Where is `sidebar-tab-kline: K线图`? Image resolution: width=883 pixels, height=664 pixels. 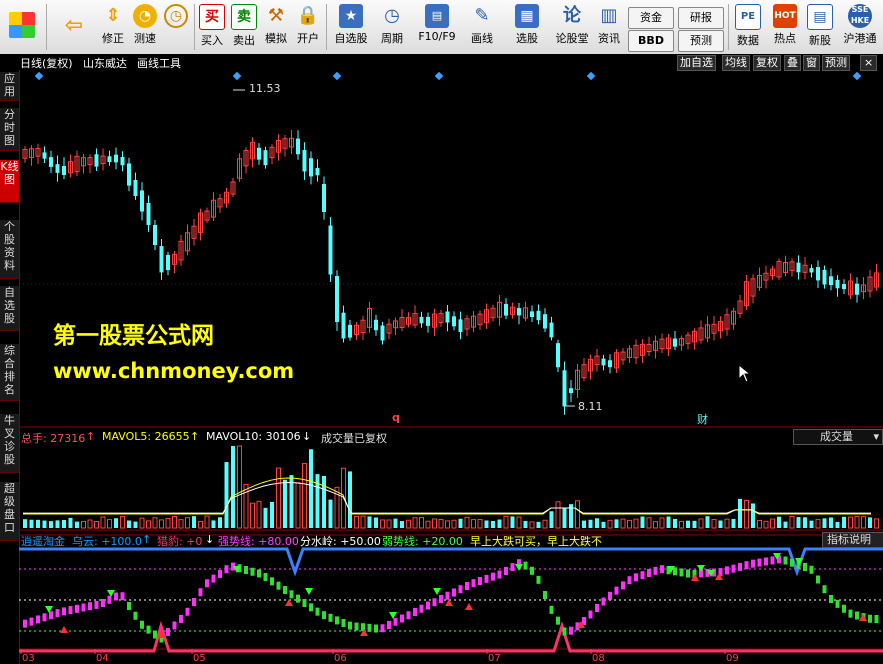 sidebar-tab-kline: K线图 is located at coordinates (9, 181).